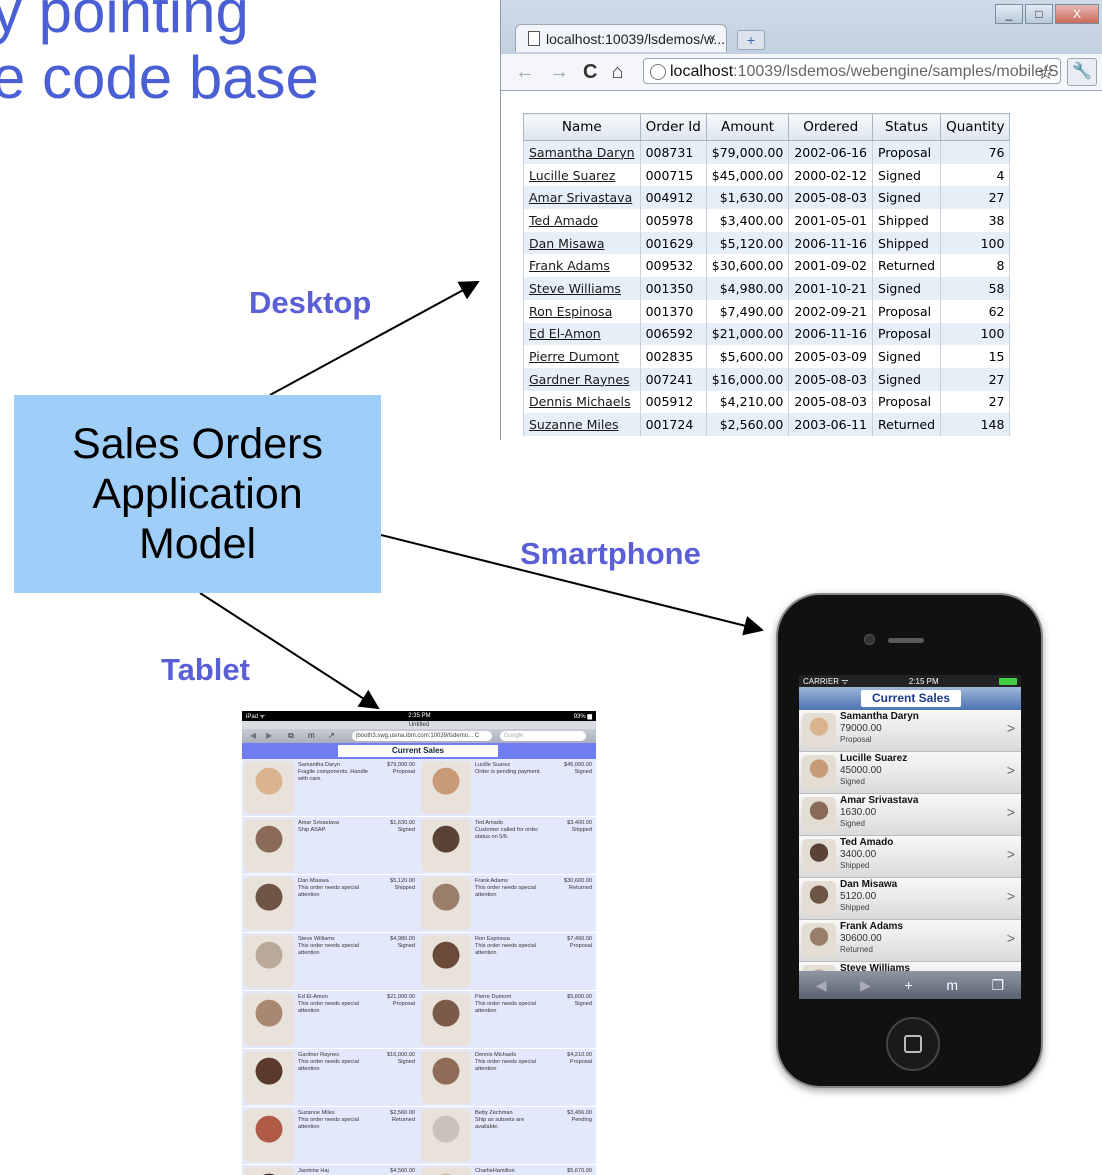  I want to click on cell-ordered: 2002-06-16, so click(831, 152).